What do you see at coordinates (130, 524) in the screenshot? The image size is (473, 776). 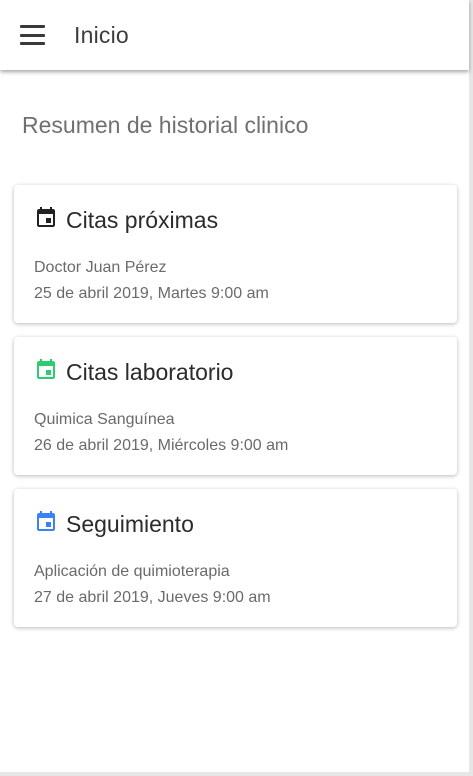 I see `card-title: Seguimiento` at bounding box center [130, 524].